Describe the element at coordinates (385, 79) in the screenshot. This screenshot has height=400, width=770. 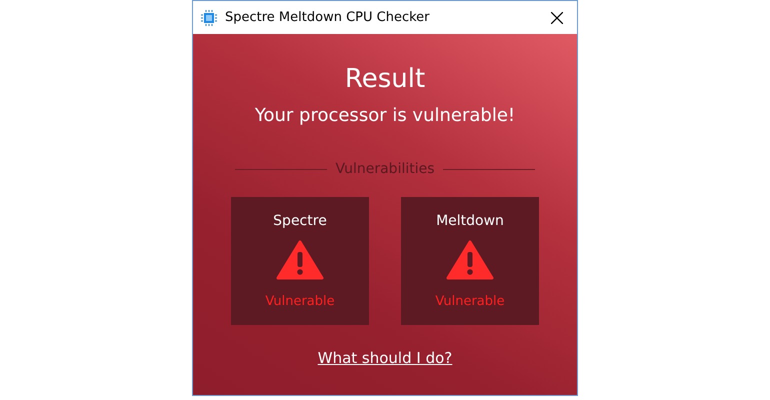
I see `result-heading: Result` at that location.